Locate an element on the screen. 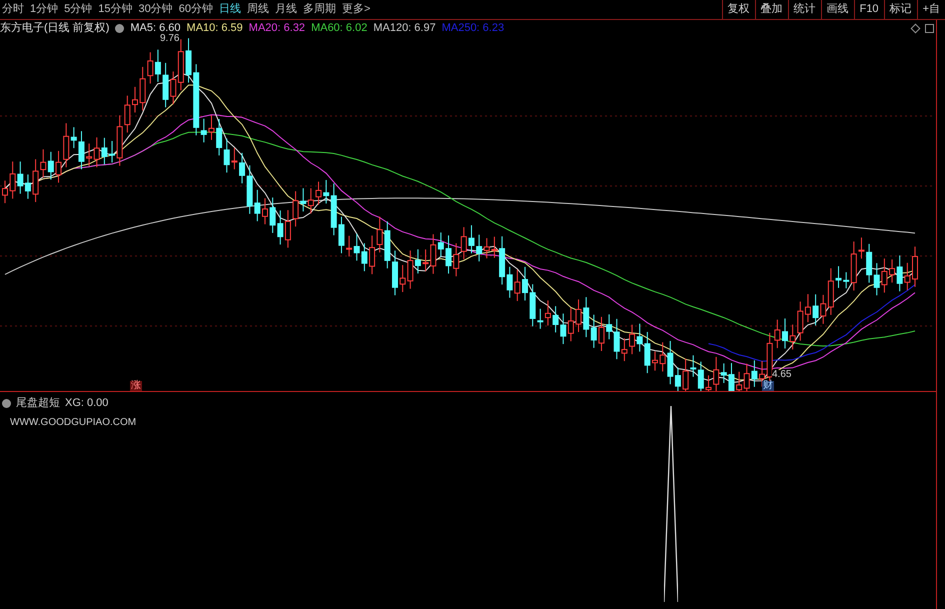  period-tab: 更多> is located at coordinates (356, 9).